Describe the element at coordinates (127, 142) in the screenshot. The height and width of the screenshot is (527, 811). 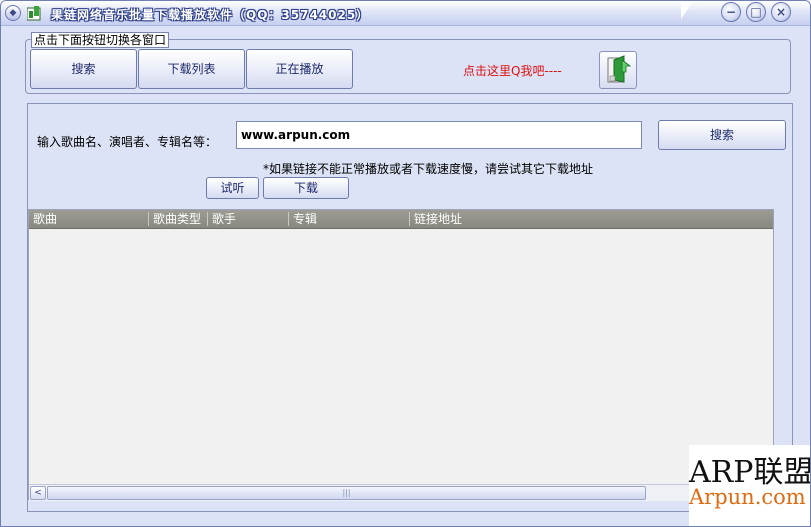
I see `search-label: 输入歌曲名、演唱者、专辑名等：` at that location.